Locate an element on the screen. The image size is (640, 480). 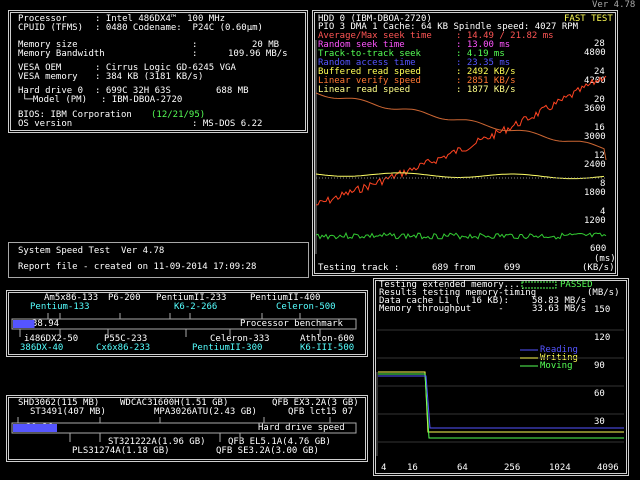
seek-time-trace is located at coordinates (461, 140).